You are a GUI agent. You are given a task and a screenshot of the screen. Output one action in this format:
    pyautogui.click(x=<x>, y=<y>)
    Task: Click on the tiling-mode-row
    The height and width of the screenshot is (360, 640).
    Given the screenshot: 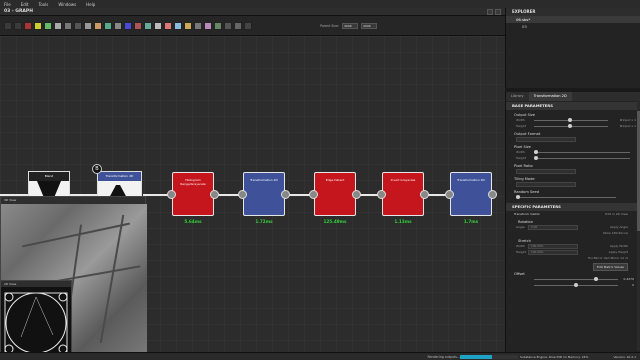 What is the action you would take?
    pyautogui.click(x=573, y=184)
    